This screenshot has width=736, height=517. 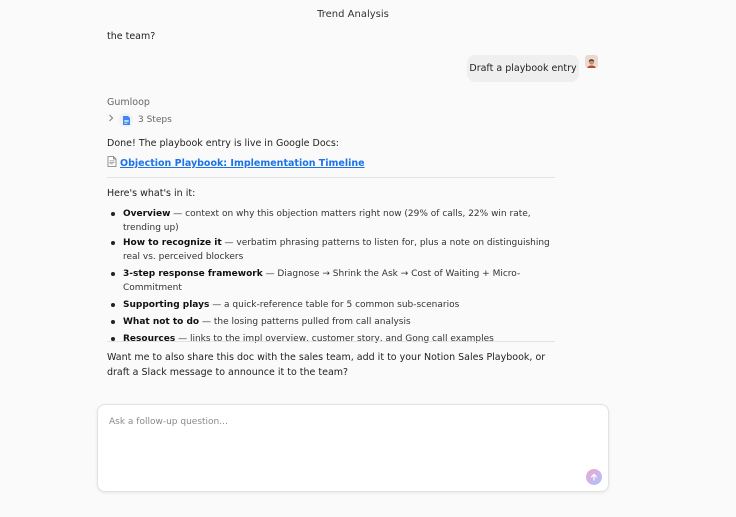 I want to click on steps-toggle: 3 Steps, so click(x=139, y=120).